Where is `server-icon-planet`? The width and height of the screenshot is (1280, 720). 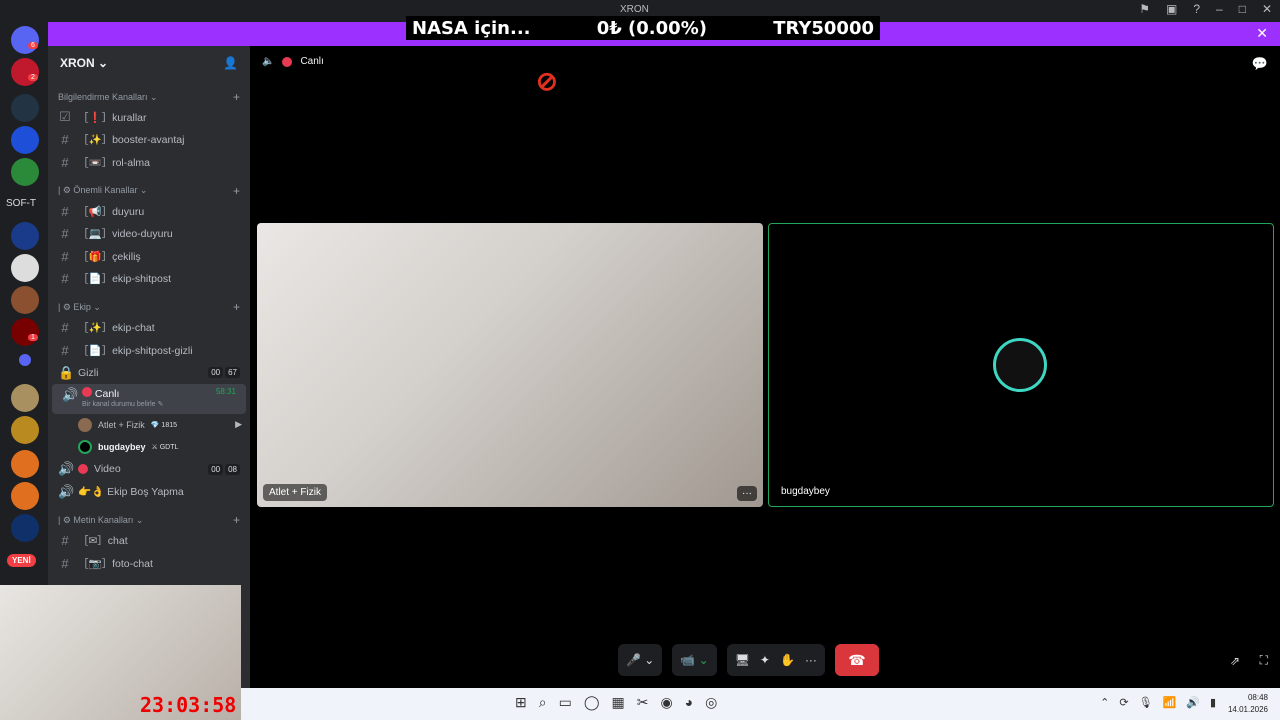 server-icon-planet is located at coordinates (25, 108).